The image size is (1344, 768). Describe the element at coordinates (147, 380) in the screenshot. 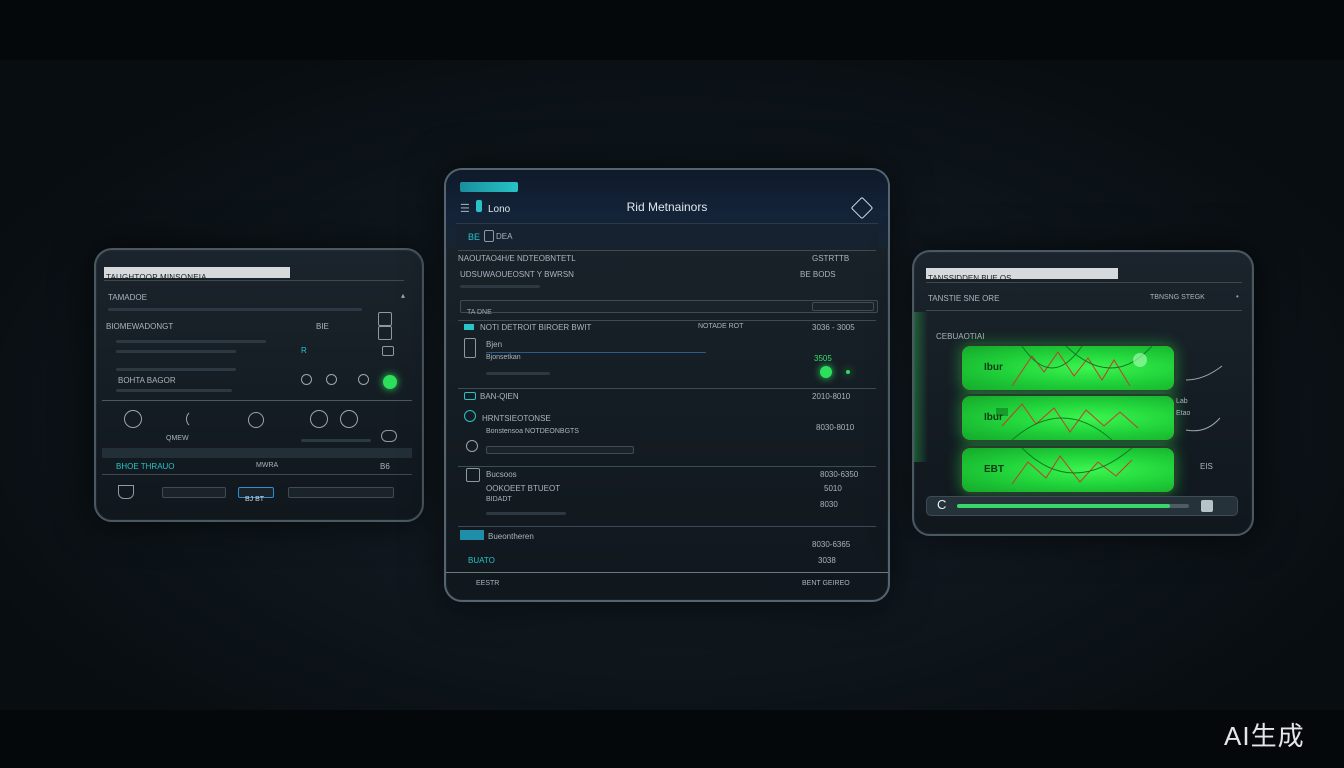

I see `left-row: BOHTA BAGOR` at that location.